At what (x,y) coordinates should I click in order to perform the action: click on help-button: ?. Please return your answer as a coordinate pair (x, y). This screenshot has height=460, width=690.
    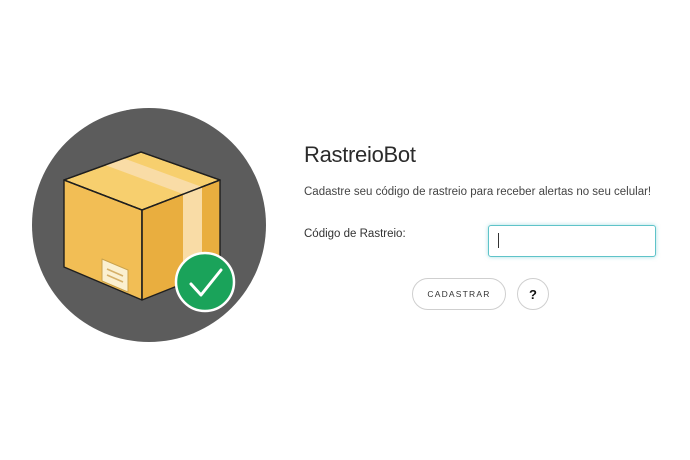
    Looking at the image, I should click on (533, 294).